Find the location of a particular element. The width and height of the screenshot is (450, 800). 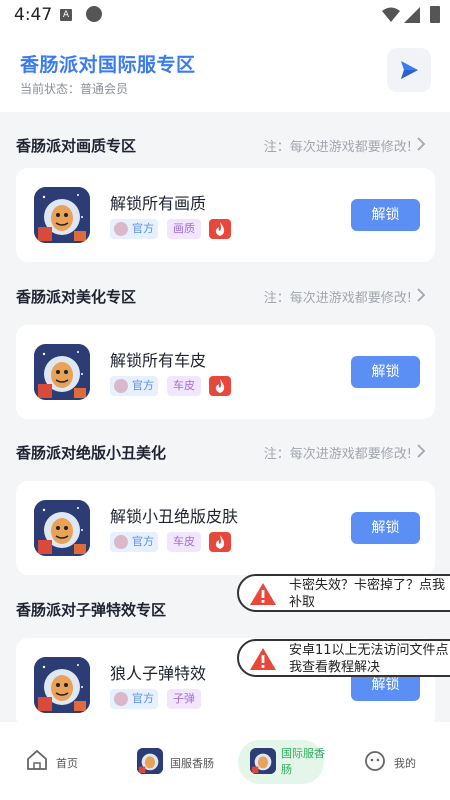

nav-label: 国服香肠 is located at coordinates (192, 763).